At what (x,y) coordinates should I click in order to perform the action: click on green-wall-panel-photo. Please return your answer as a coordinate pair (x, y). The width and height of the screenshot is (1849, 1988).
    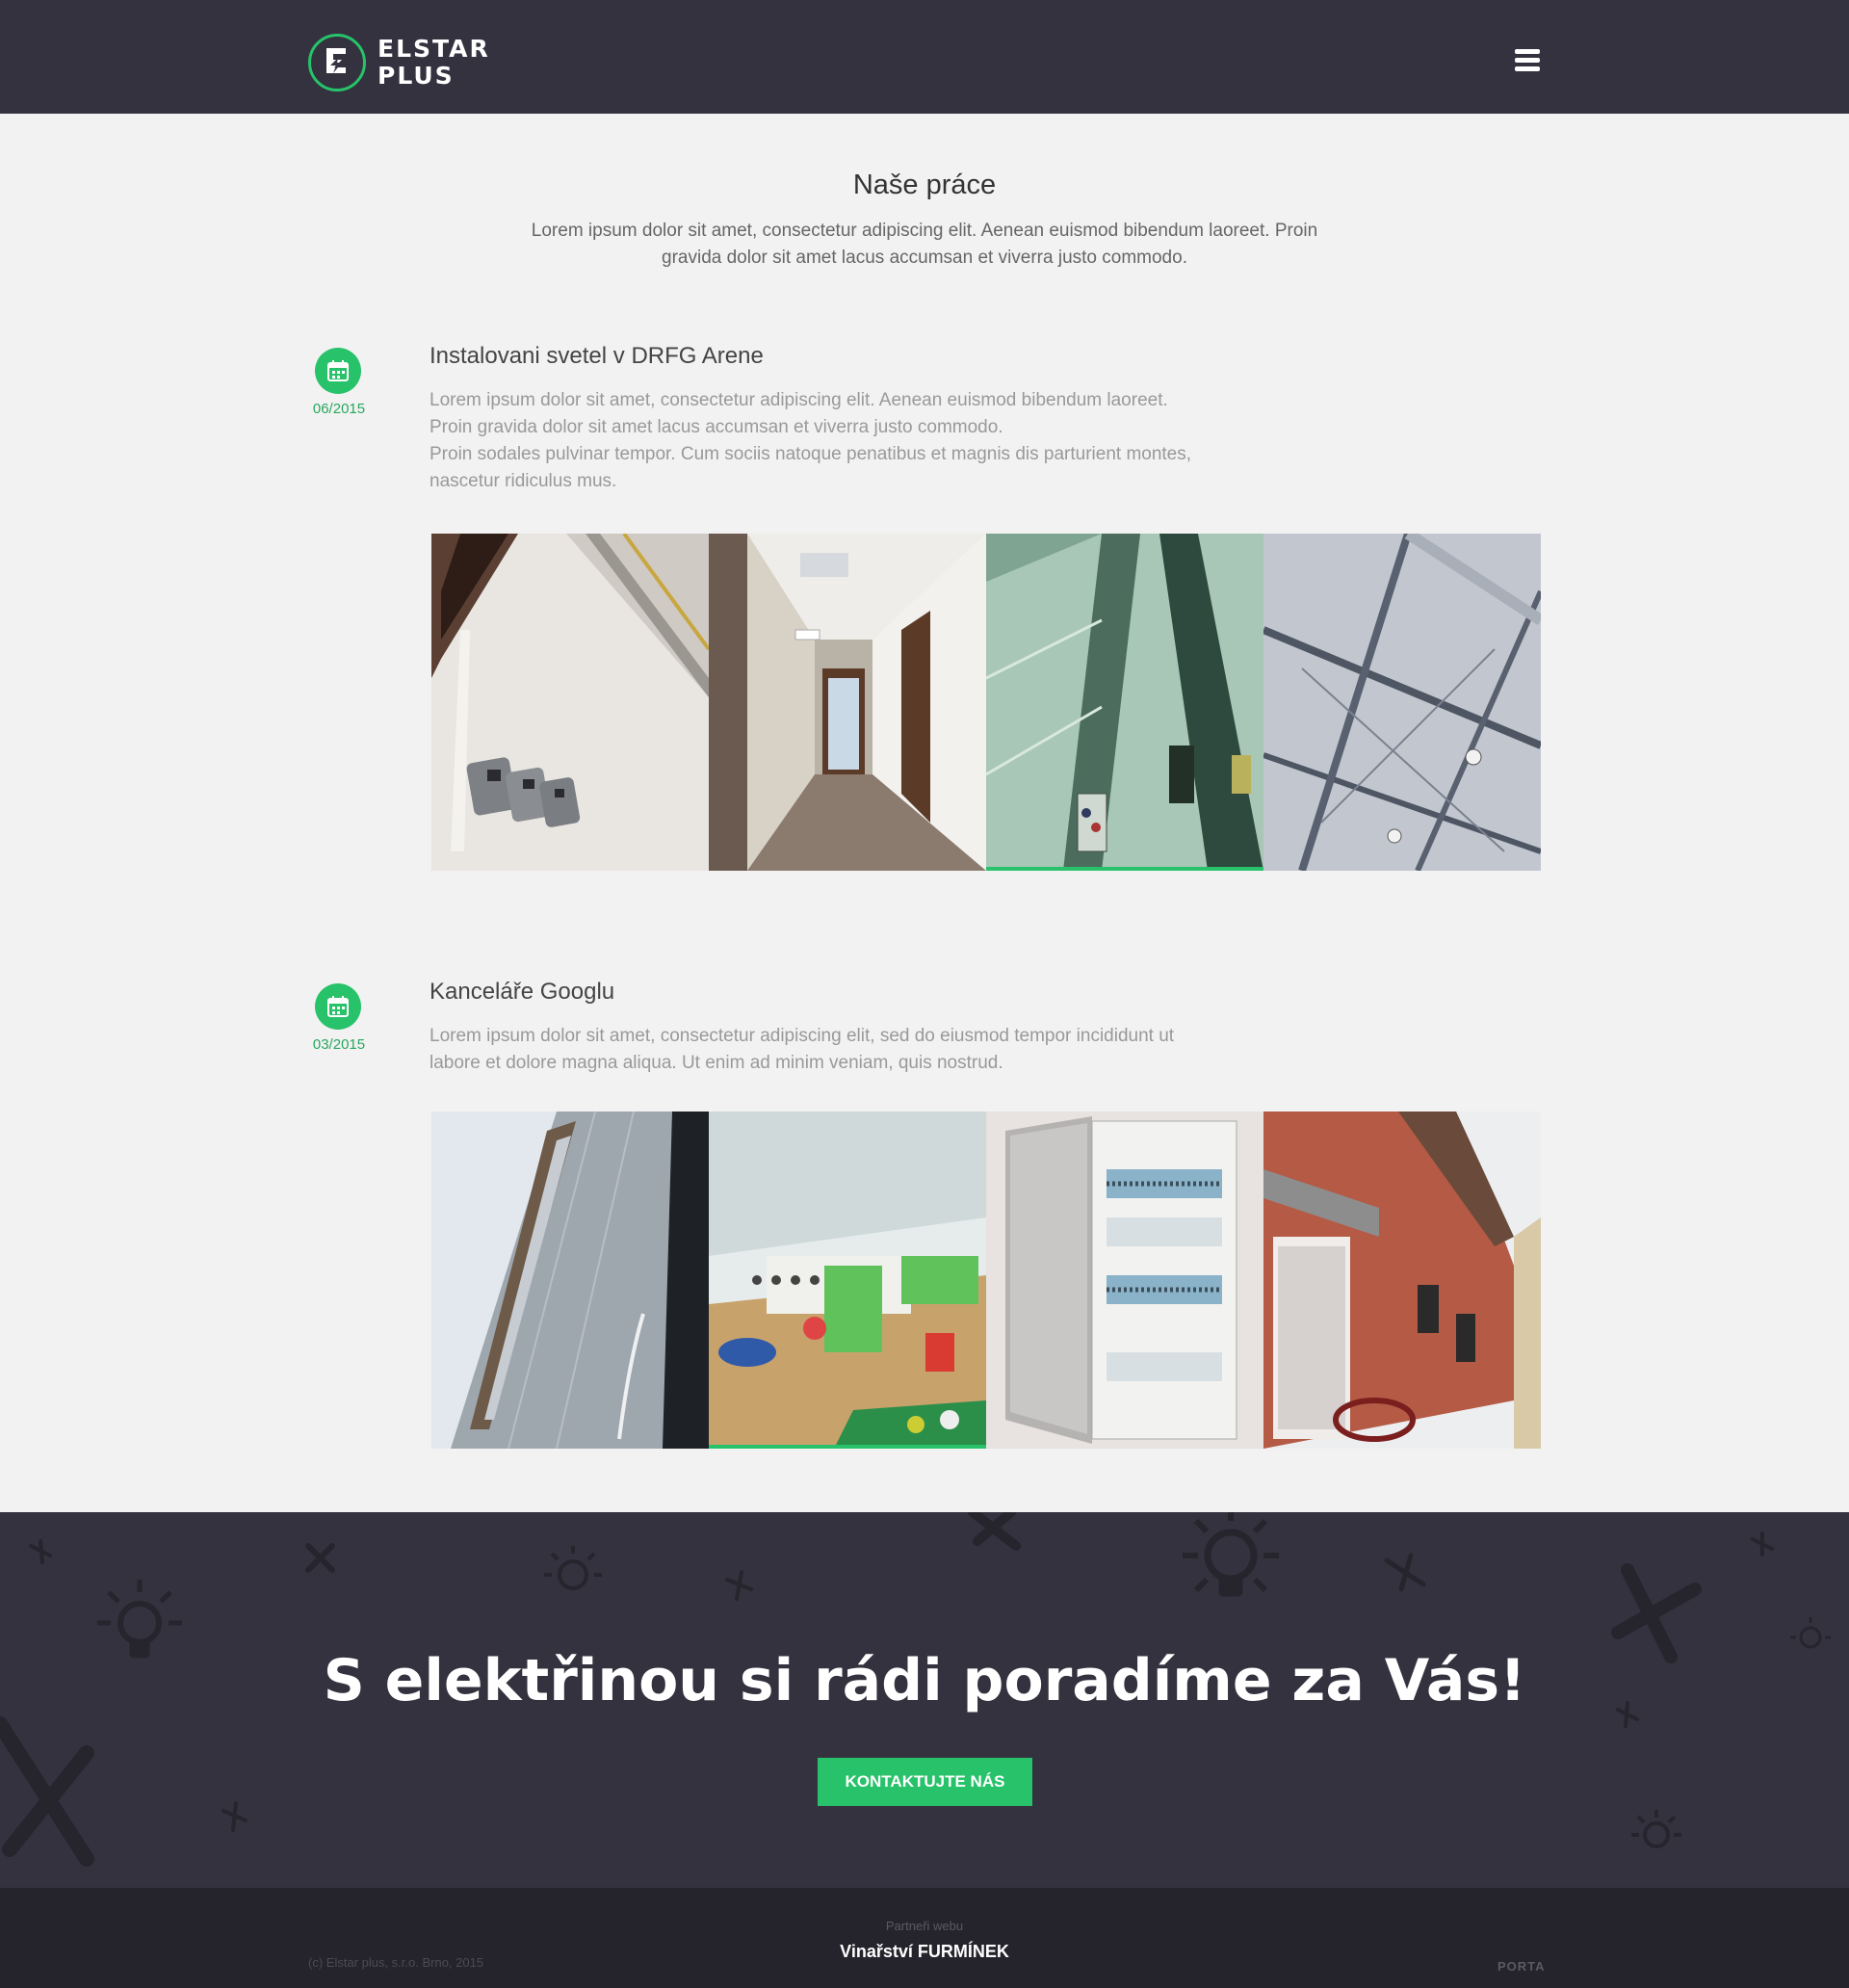
    Looking at the image, I should click on (1124, 702).